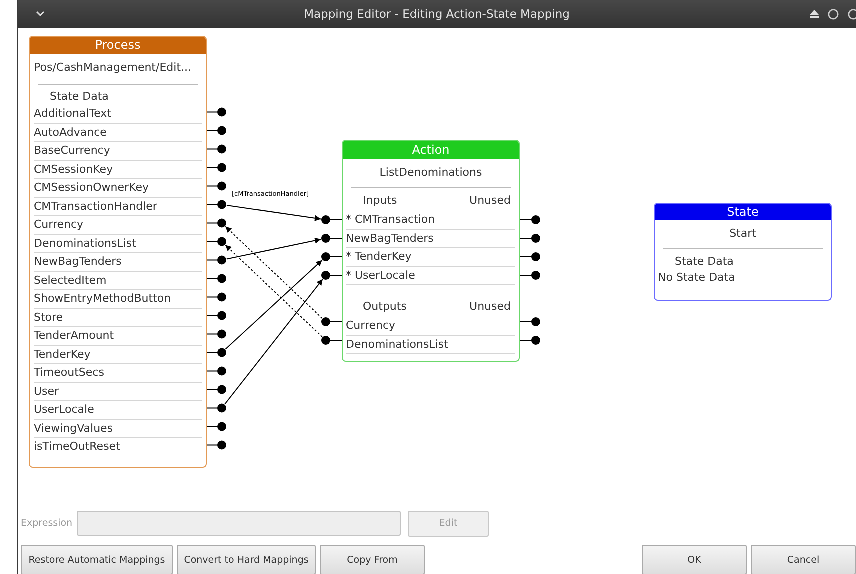  I want to click on action-button: Restore Automatic Mappings, so click(97, 559).